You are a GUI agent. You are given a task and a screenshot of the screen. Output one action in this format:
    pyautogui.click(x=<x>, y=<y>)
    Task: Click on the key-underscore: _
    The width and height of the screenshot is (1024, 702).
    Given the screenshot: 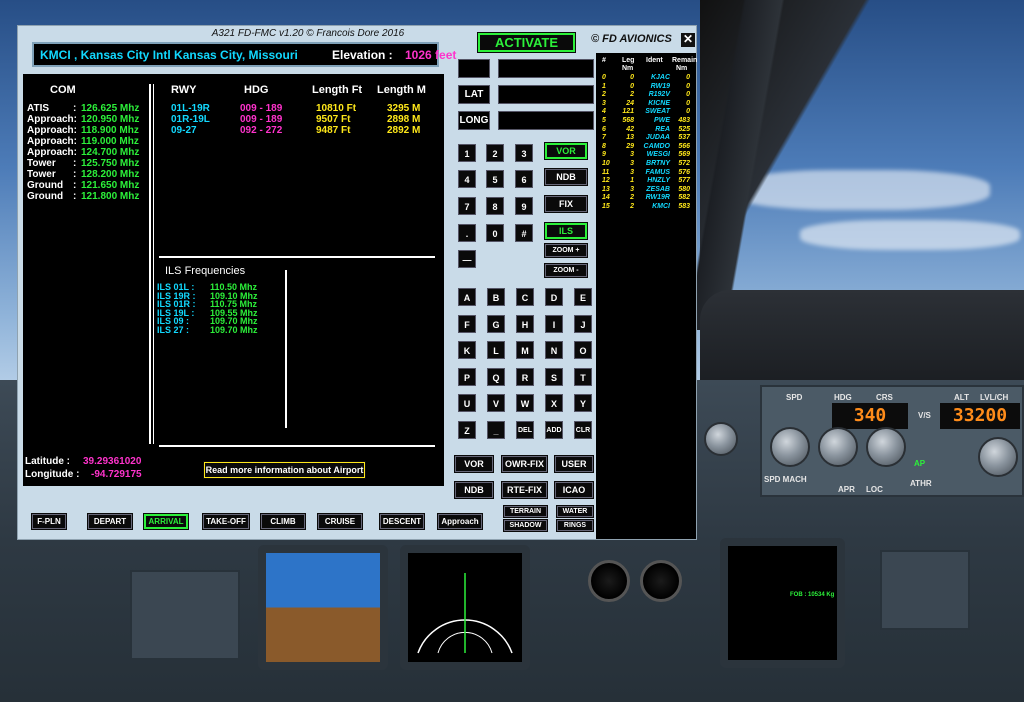 What is the action you would take?
    pyautogui.click(x=496, y=429)
    